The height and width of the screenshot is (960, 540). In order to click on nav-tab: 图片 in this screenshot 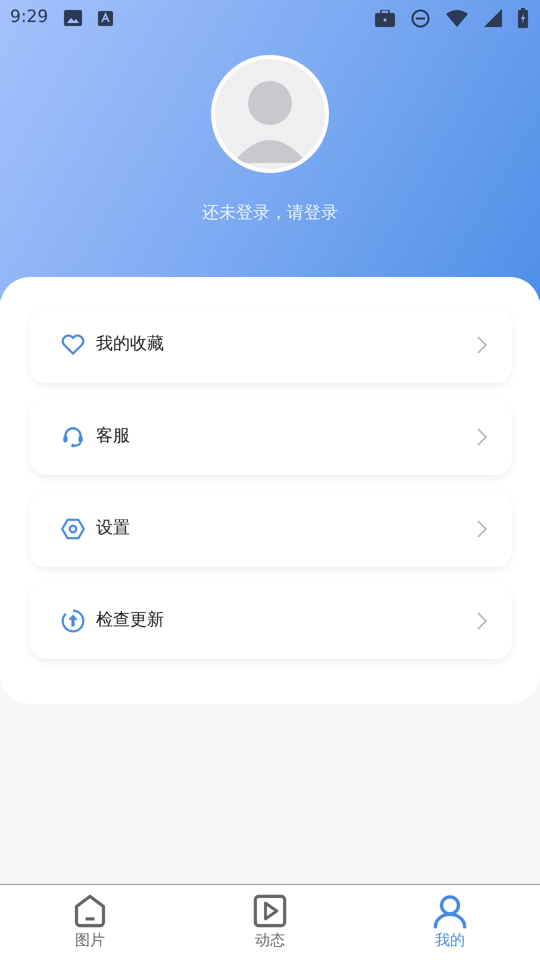, I will do `click(90, 922)`.